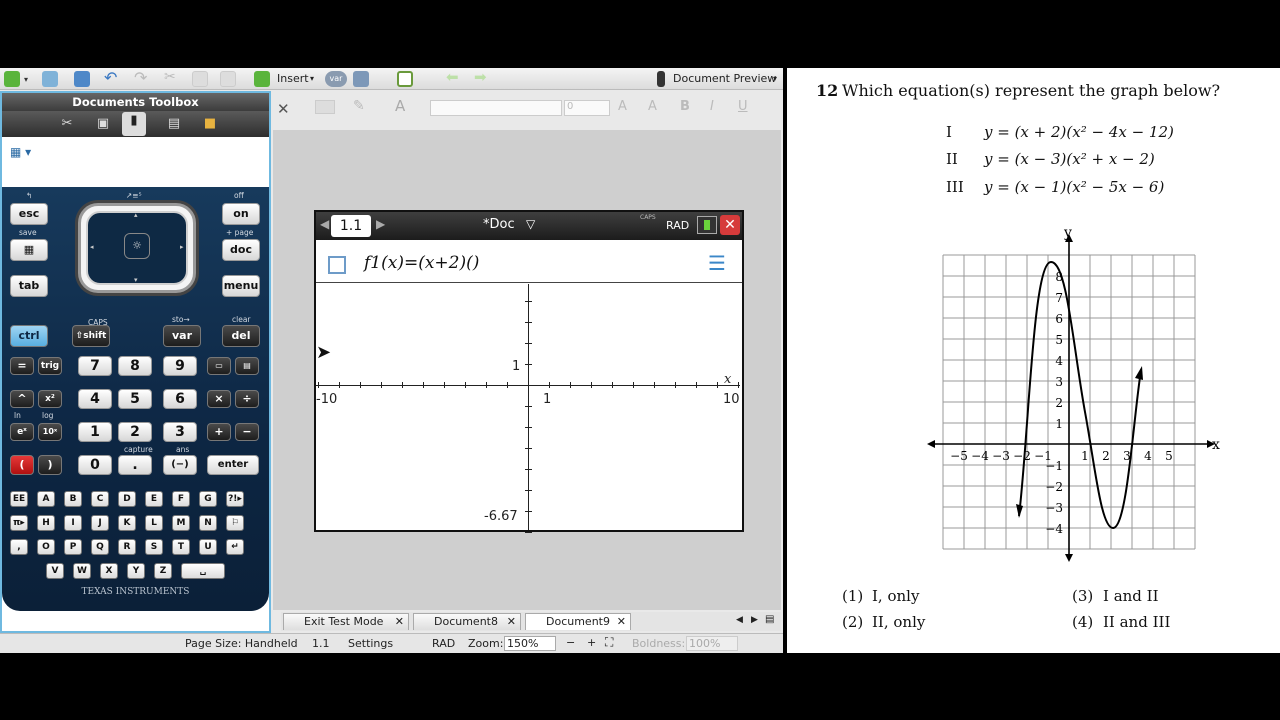  Describe the element at coordinates (380, 224) in the screenshot. I see `next-page-icon: ▶` at that location.